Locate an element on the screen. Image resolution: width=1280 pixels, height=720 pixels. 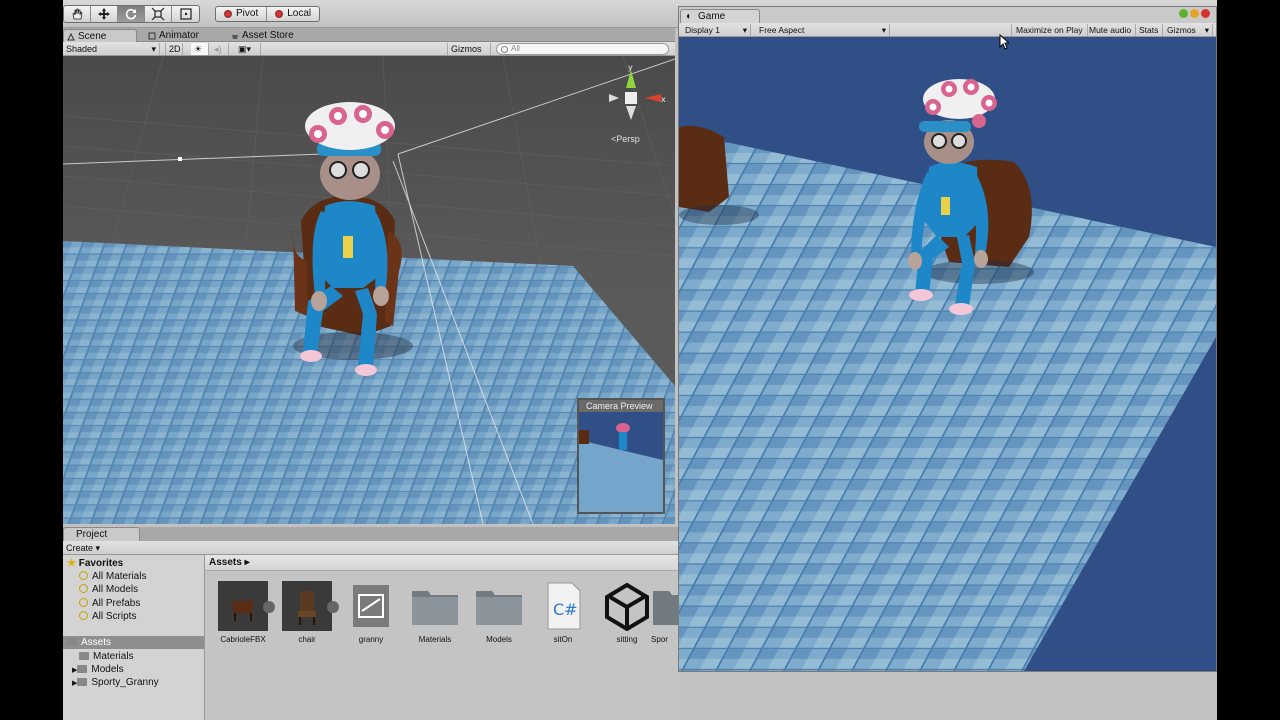
scale-icon is located at coordinates (158, 14).